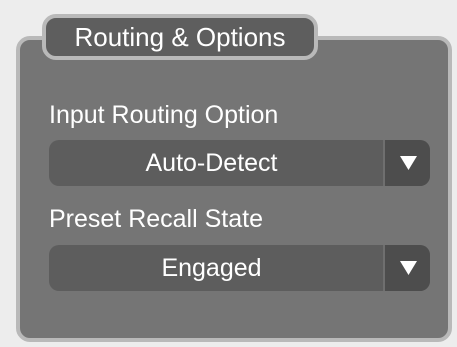 Image resolution: width=457 pixels, height=347 pixels. What do you see at coordinates (156, 219) in the screenshot?
I see `preset-recall-state-label: Preset Recall State` at bounding box center [156, 219].